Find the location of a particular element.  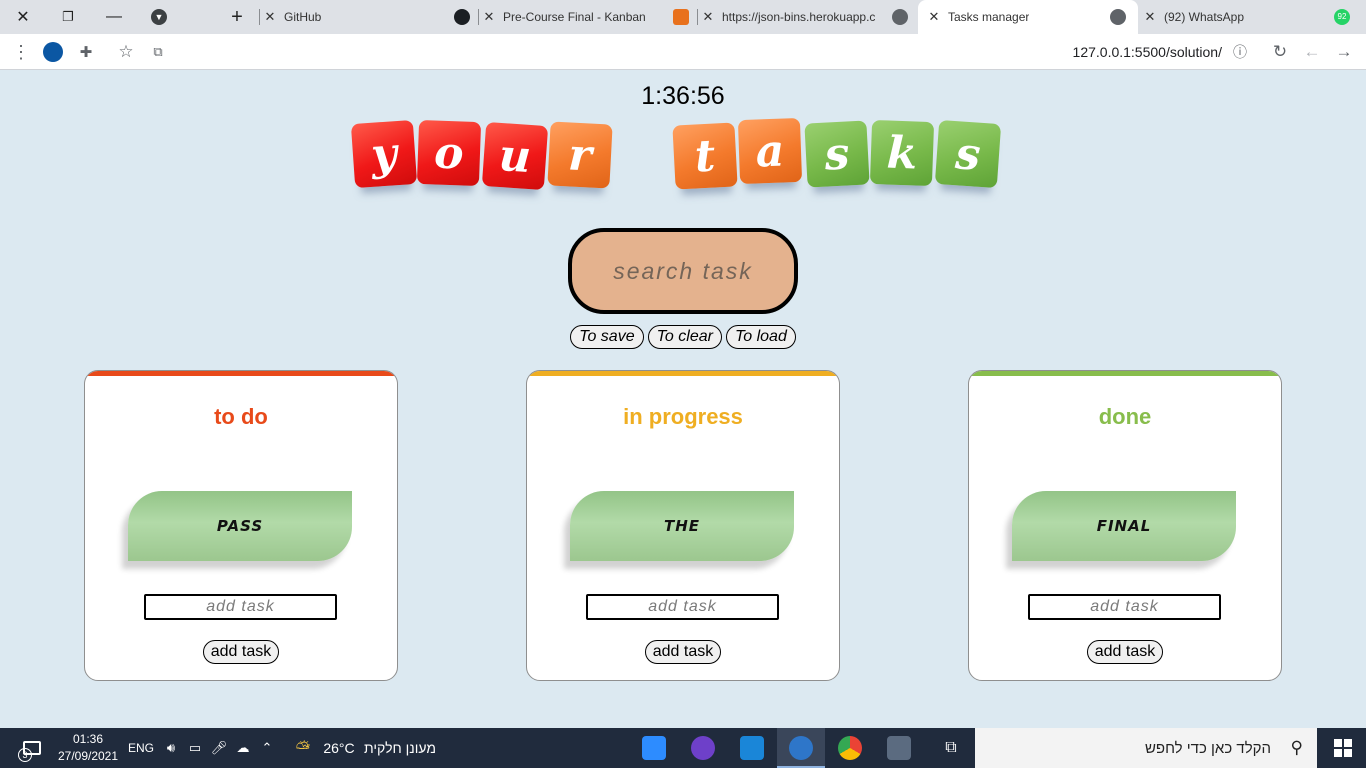

column-done: done FINAL add task is located at coordinates (1125, 525).